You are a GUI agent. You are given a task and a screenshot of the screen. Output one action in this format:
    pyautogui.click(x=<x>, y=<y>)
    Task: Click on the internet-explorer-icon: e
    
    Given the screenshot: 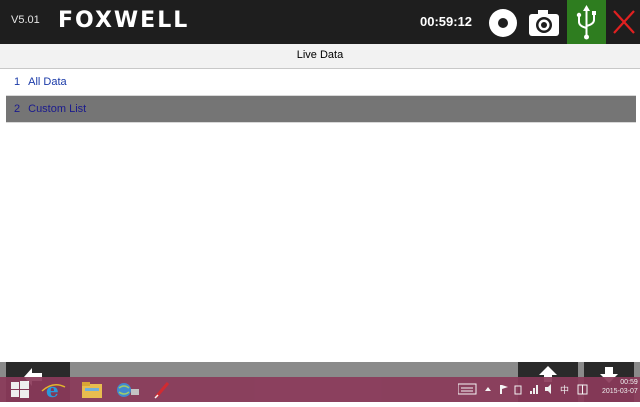 What is the action you would take?
    pyautogui.click(x=53, y=389)
    